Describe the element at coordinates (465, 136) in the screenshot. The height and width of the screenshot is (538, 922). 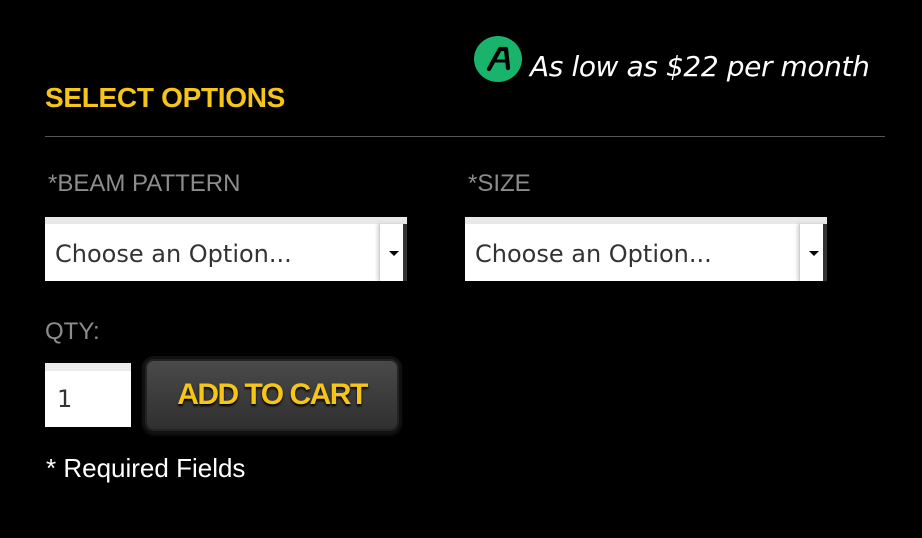
I see `divider` at that location.